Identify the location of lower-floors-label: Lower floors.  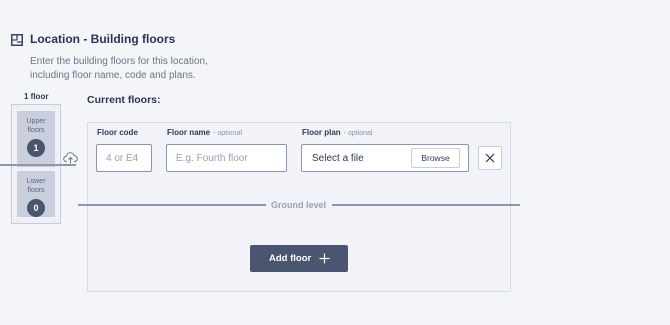
(36, 186).